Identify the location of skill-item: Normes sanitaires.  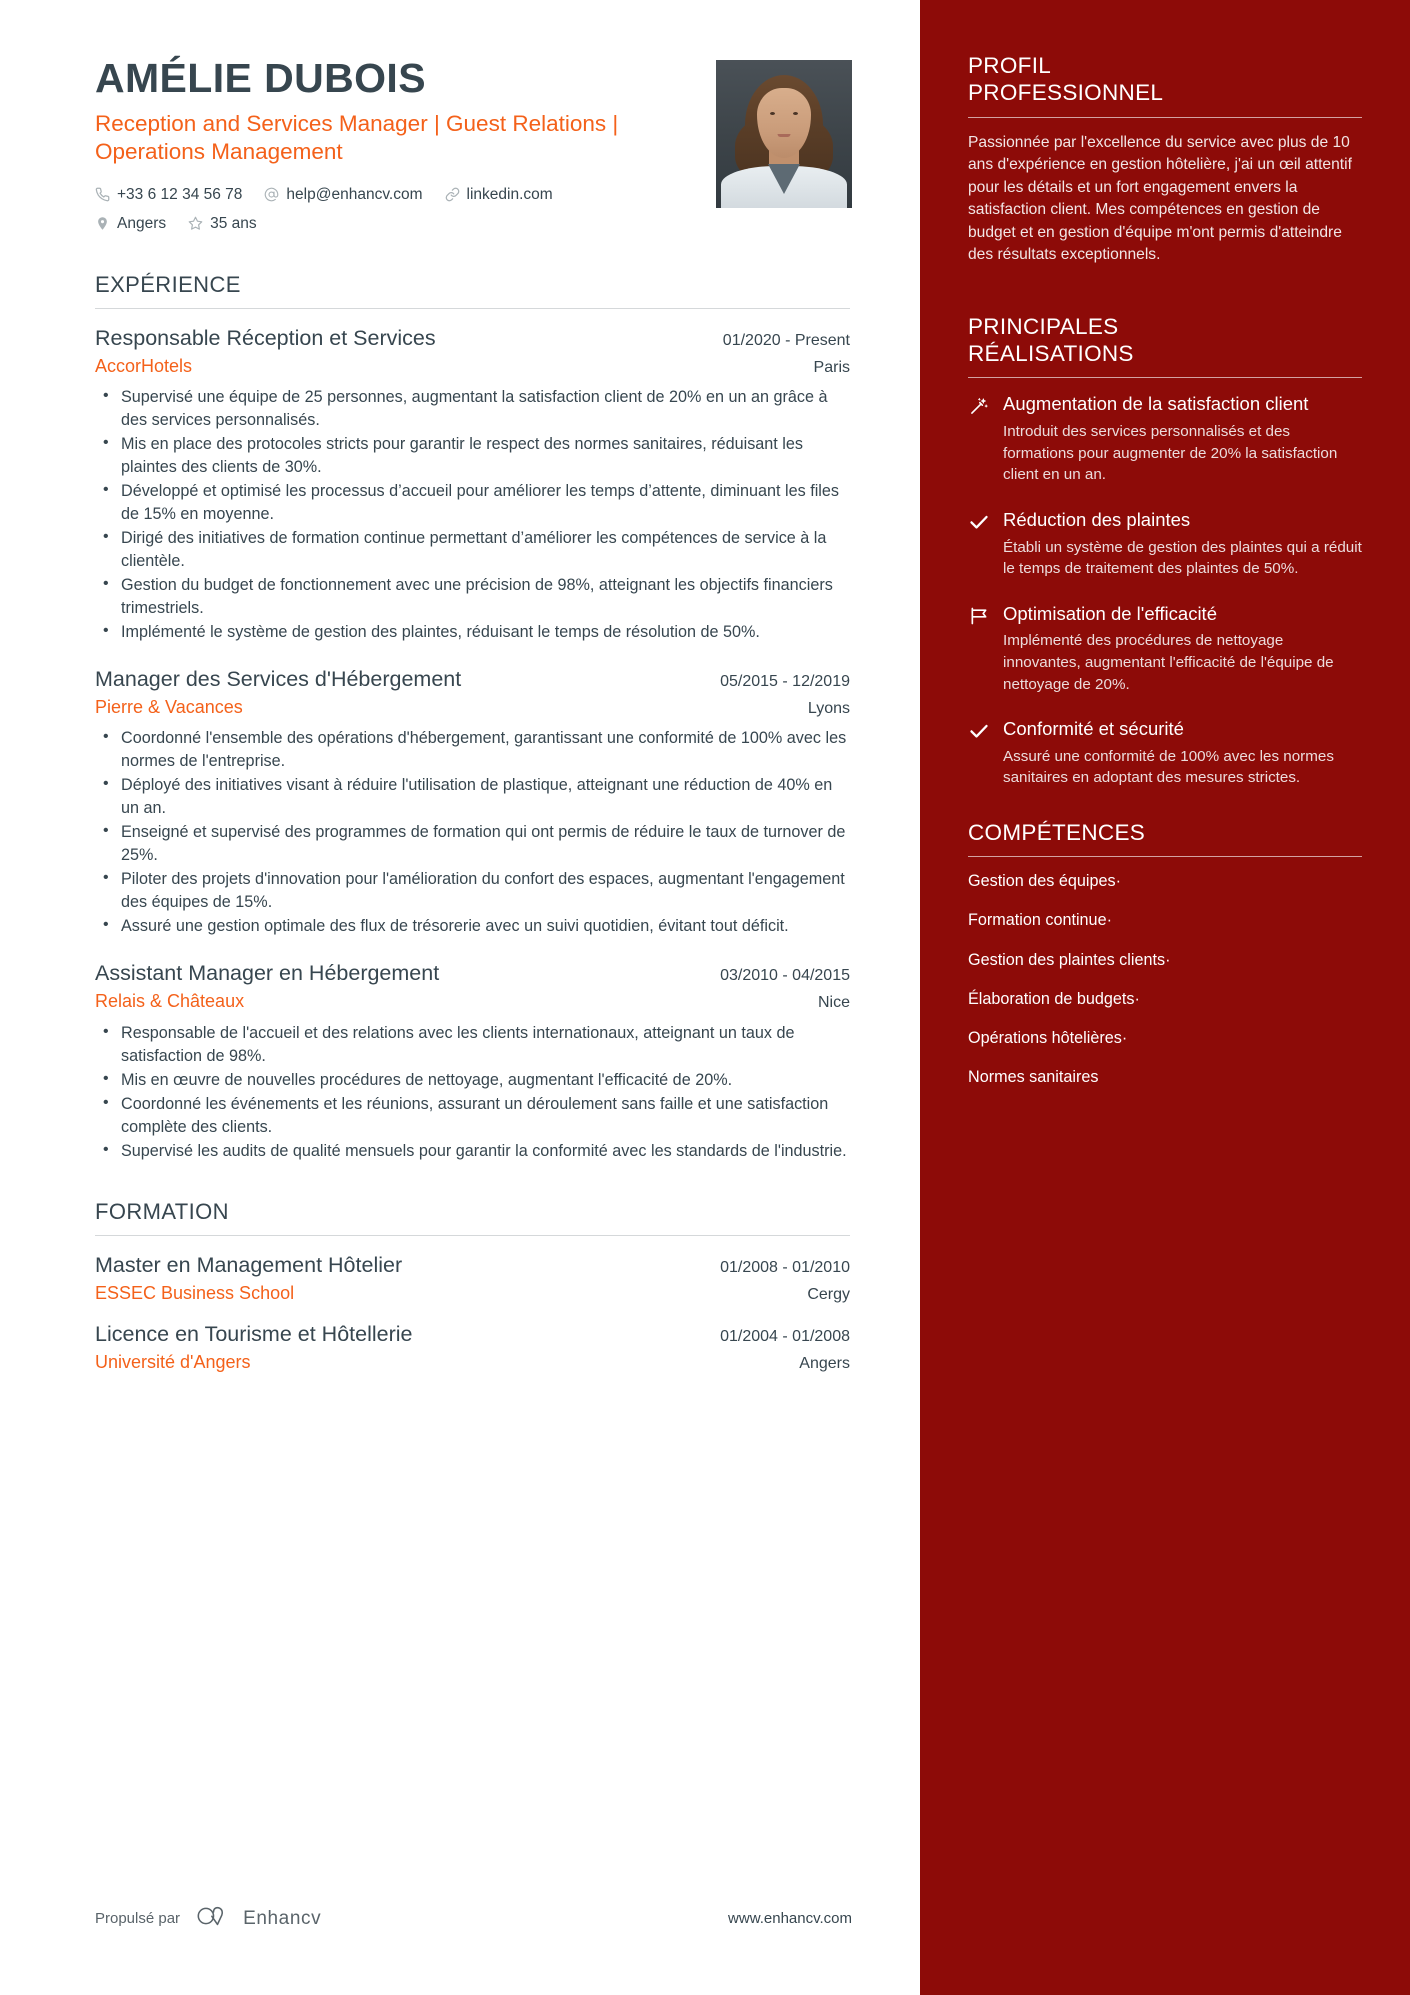
(1165, 1077).